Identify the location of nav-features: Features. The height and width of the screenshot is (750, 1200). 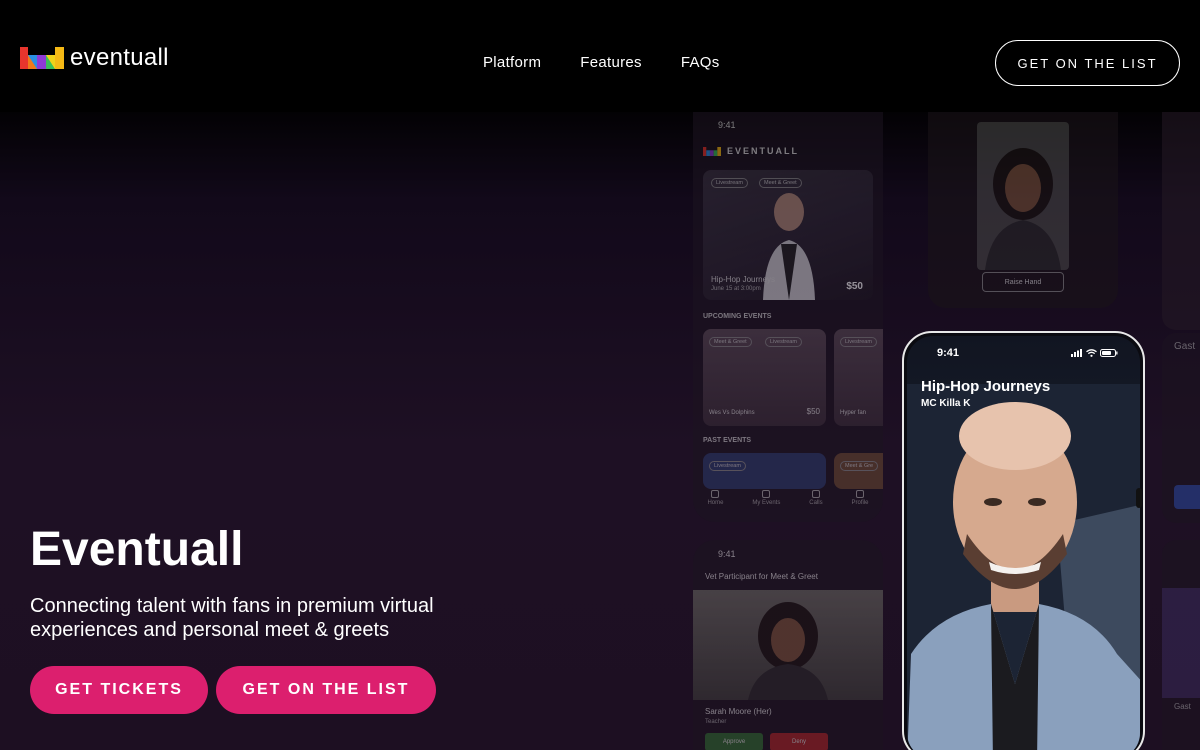
(611, 62).